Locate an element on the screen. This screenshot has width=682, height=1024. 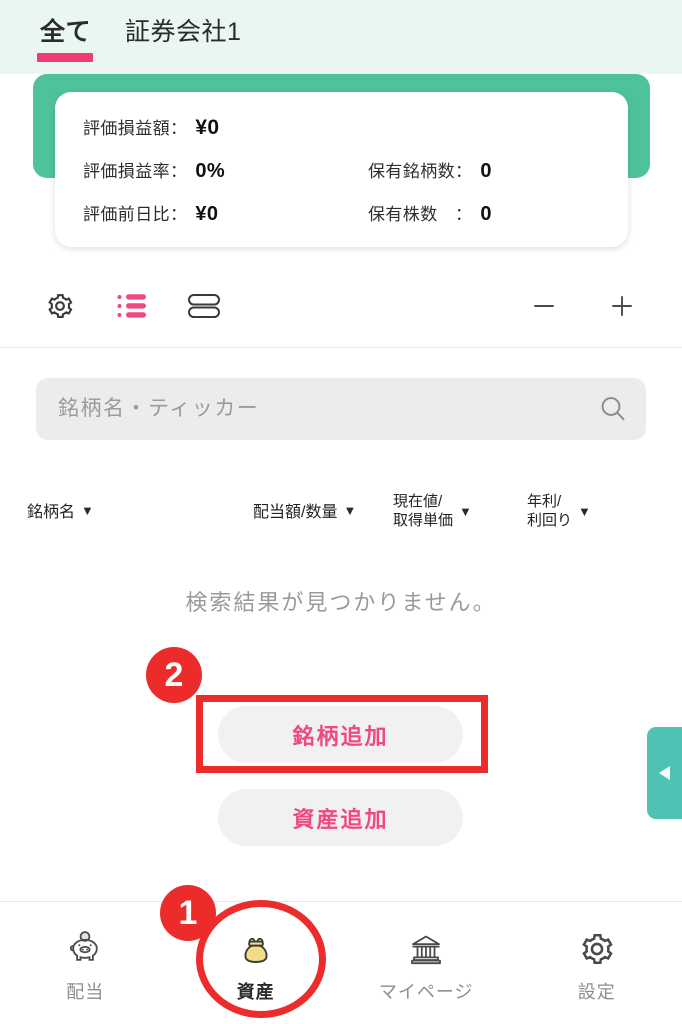
summary-cell-holdings-count: 保有銘柄数： 0 is located at coordinates (430, 170).